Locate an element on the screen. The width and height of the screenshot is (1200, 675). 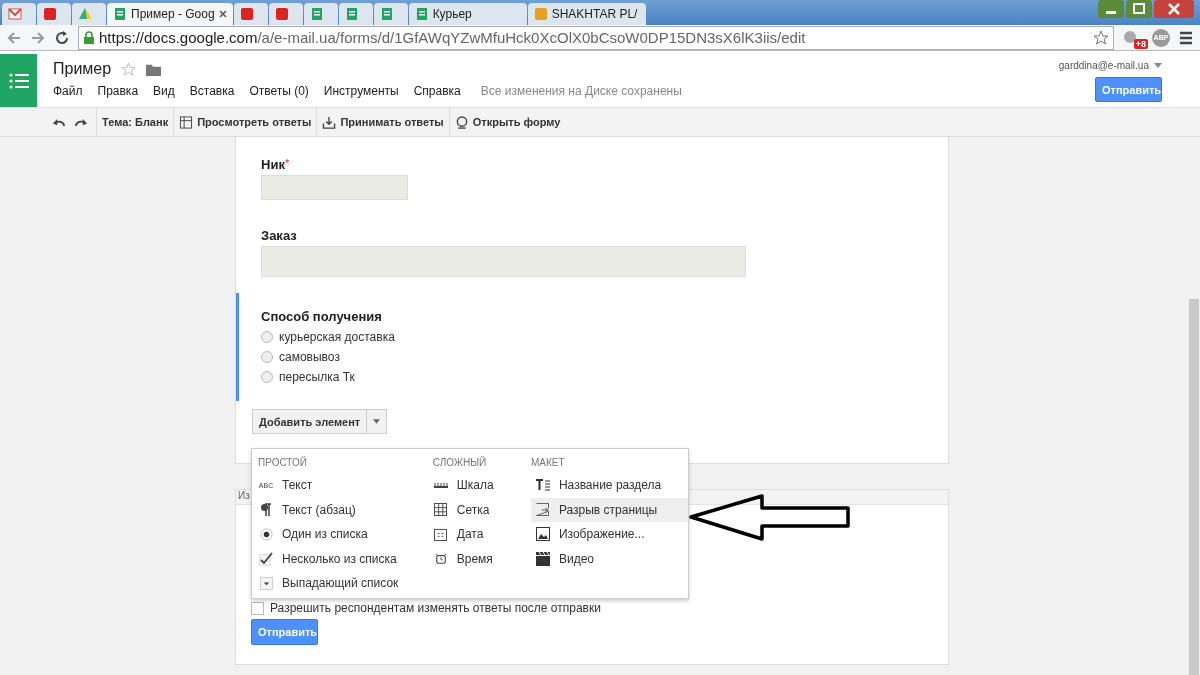
dropdown-button is located at coordinates (377, 421).